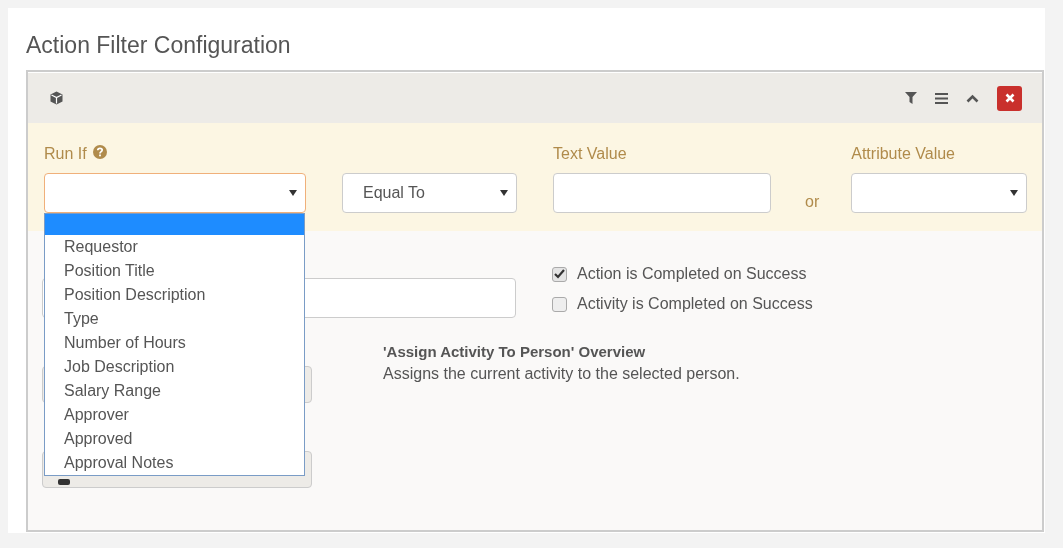  I want to click on dropdown-option: Approved, so click(174, 439).